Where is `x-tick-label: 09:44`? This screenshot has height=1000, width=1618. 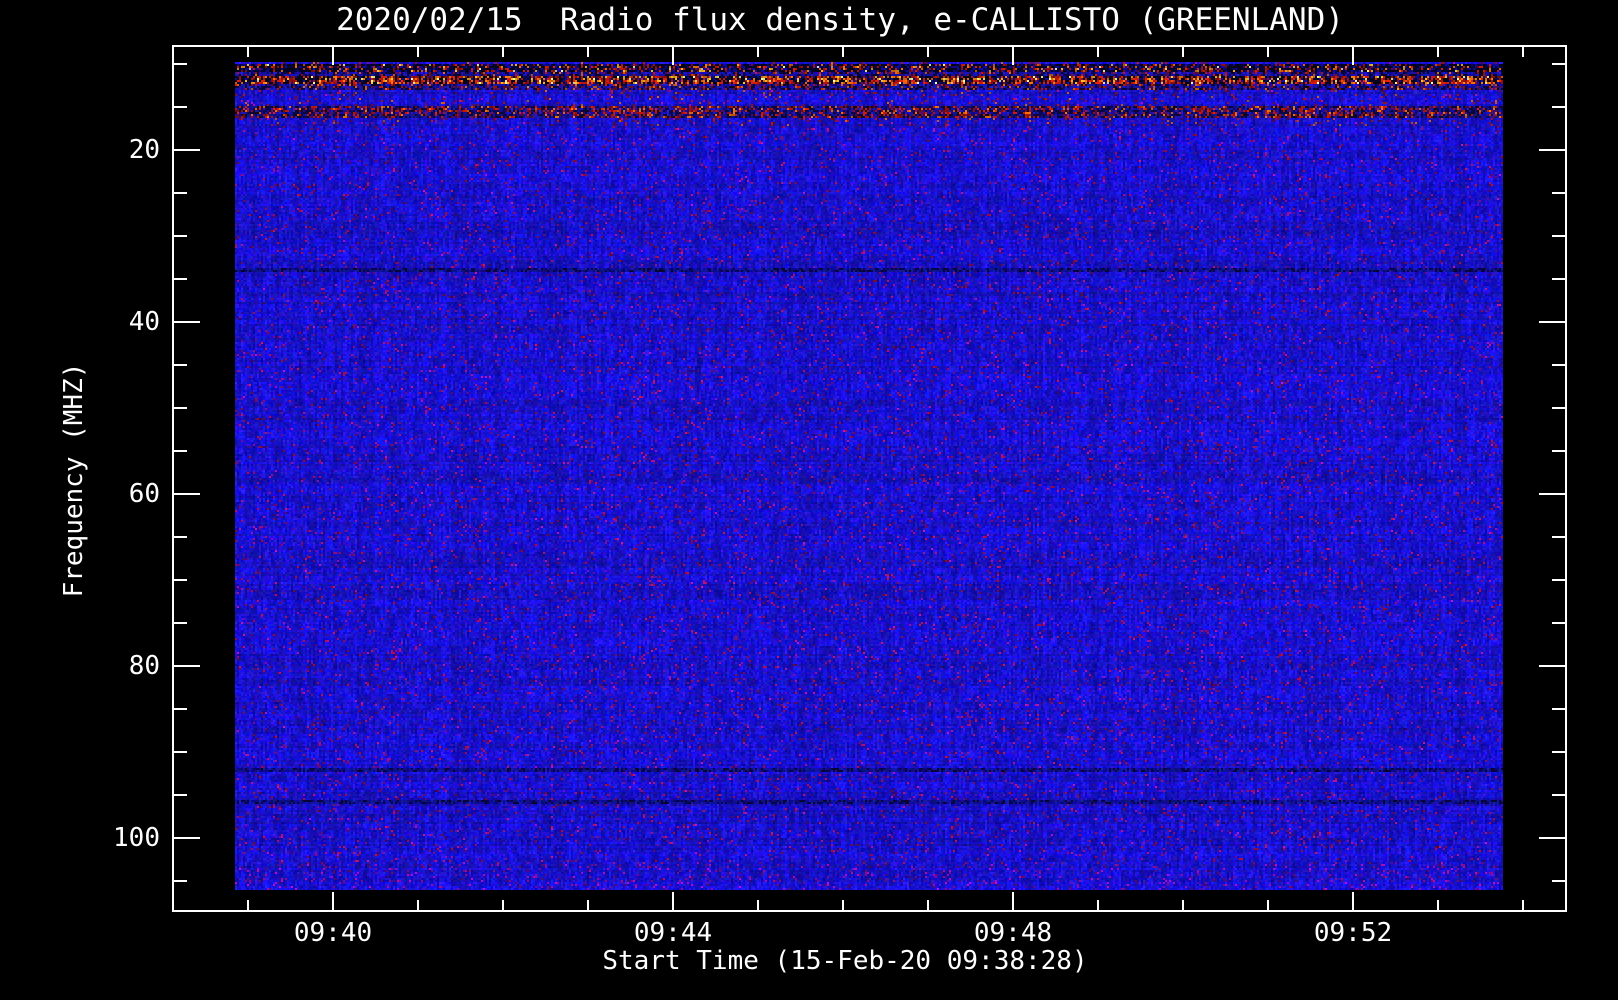 x-tick-label: 09:44 is located at coordinates (673, 933).